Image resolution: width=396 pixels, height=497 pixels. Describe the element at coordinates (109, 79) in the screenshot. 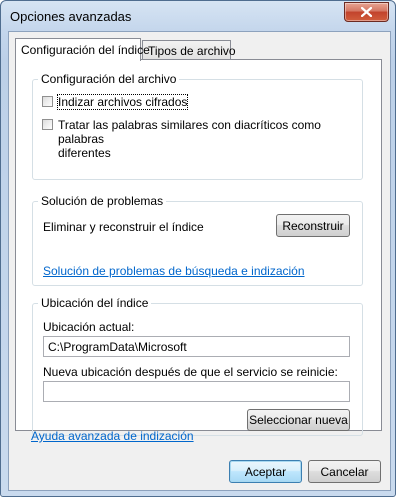

I see `group-file-settings-title: Configuración del archivo` at that location.